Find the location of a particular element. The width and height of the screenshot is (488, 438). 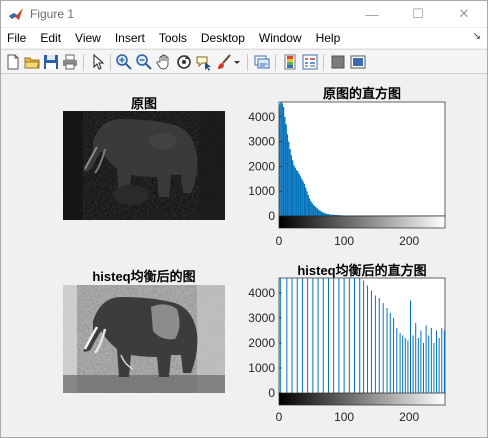

original-histogram-axes: 0 1000 2000 3000 4000 0 100 200 is located at coordinates (347, 174).